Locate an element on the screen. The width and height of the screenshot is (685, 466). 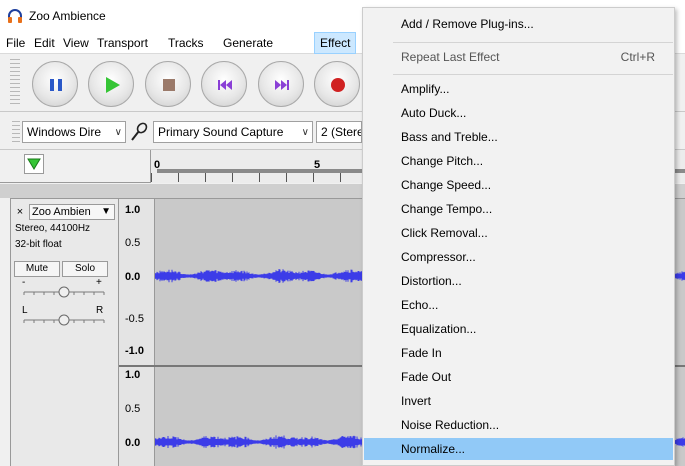
stop-icon is located at coordinates (169, 85).